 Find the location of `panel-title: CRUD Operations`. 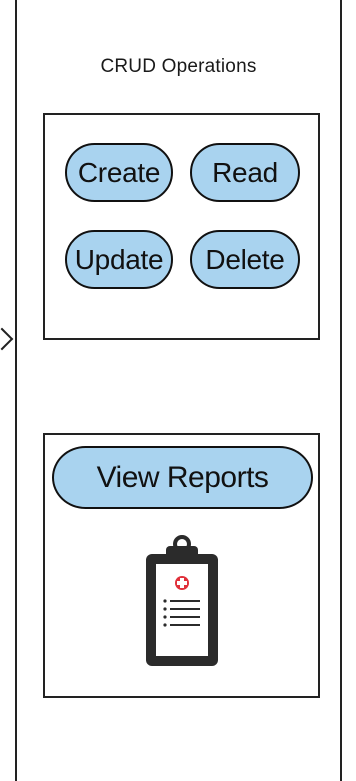

panel-title: CRUD Operations is located at coordinates (178, 66).